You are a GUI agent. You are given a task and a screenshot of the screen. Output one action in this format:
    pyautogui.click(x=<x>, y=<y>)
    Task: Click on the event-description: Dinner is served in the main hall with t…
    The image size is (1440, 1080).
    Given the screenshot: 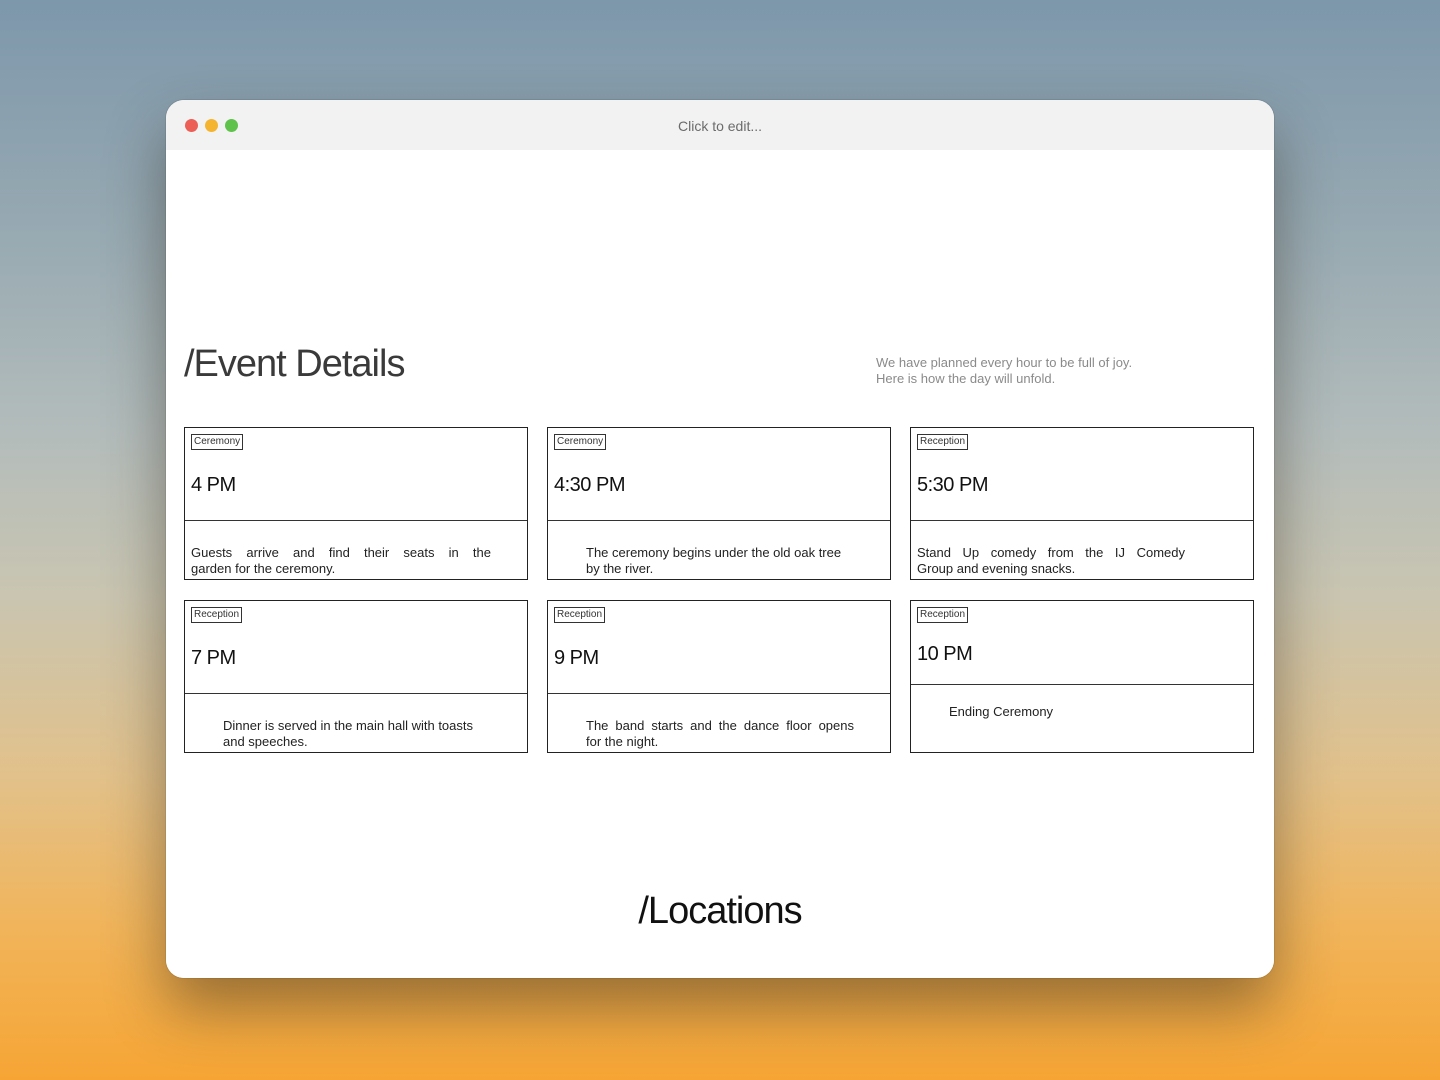 What is the action you would take?
    pyautogui.click(x=368, y=734)
    